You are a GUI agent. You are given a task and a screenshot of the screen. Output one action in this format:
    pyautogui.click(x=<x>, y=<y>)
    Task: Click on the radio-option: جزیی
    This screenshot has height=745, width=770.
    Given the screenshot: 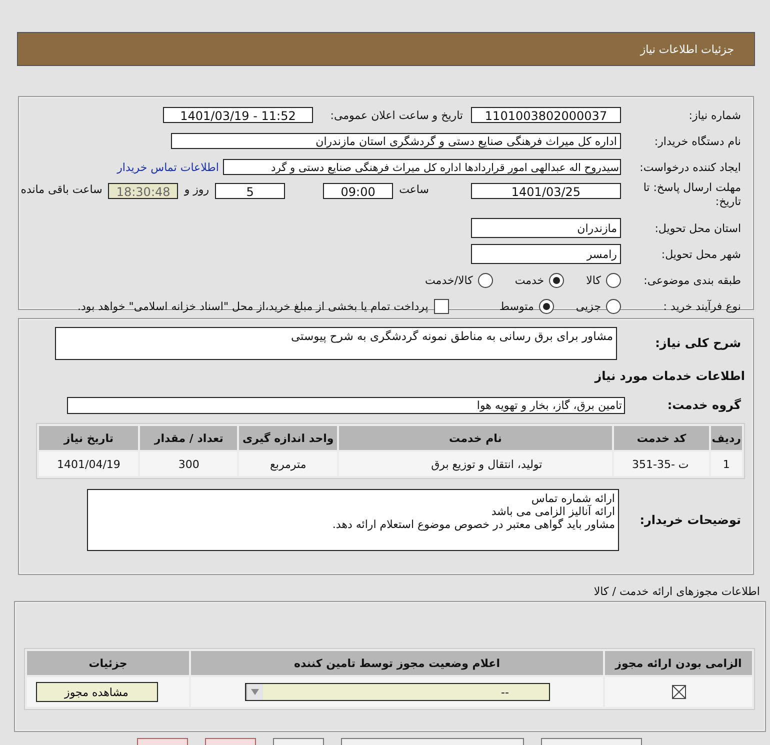 What is the action you would take?
    pyautogui.click(x=598, y=306)
    